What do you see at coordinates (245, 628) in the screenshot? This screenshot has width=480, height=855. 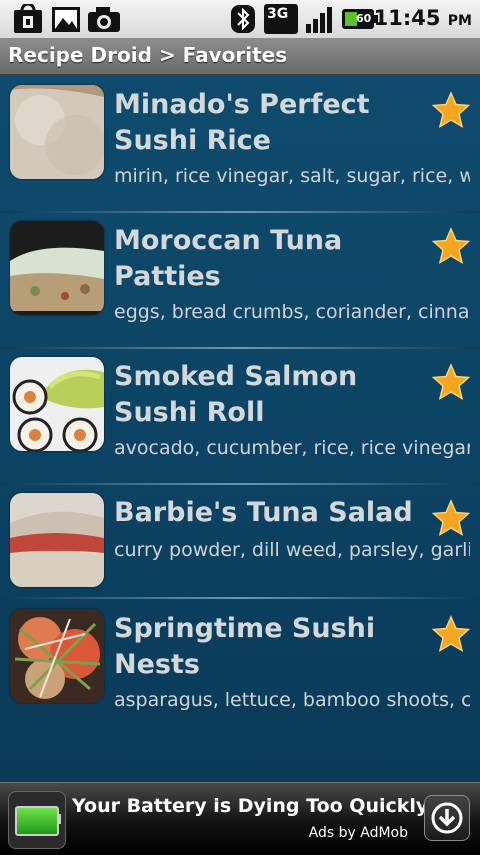 I see `recipe-title-line: Springtime Sushi` at bounding box center [245, 628].